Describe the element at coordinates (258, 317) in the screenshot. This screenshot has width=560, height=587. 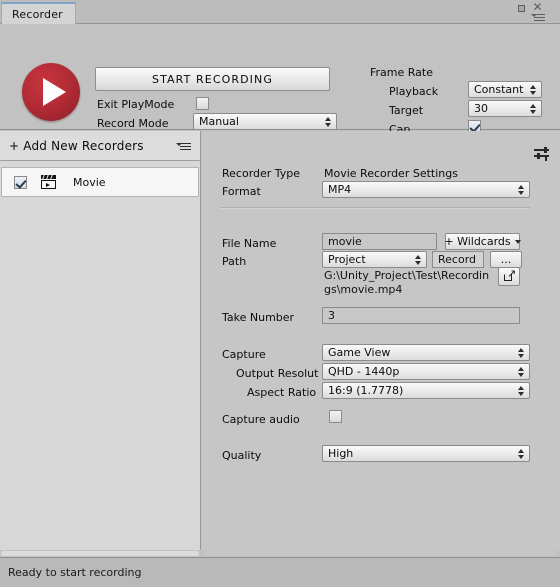
I see `take-number-label: Take Number` at that location.